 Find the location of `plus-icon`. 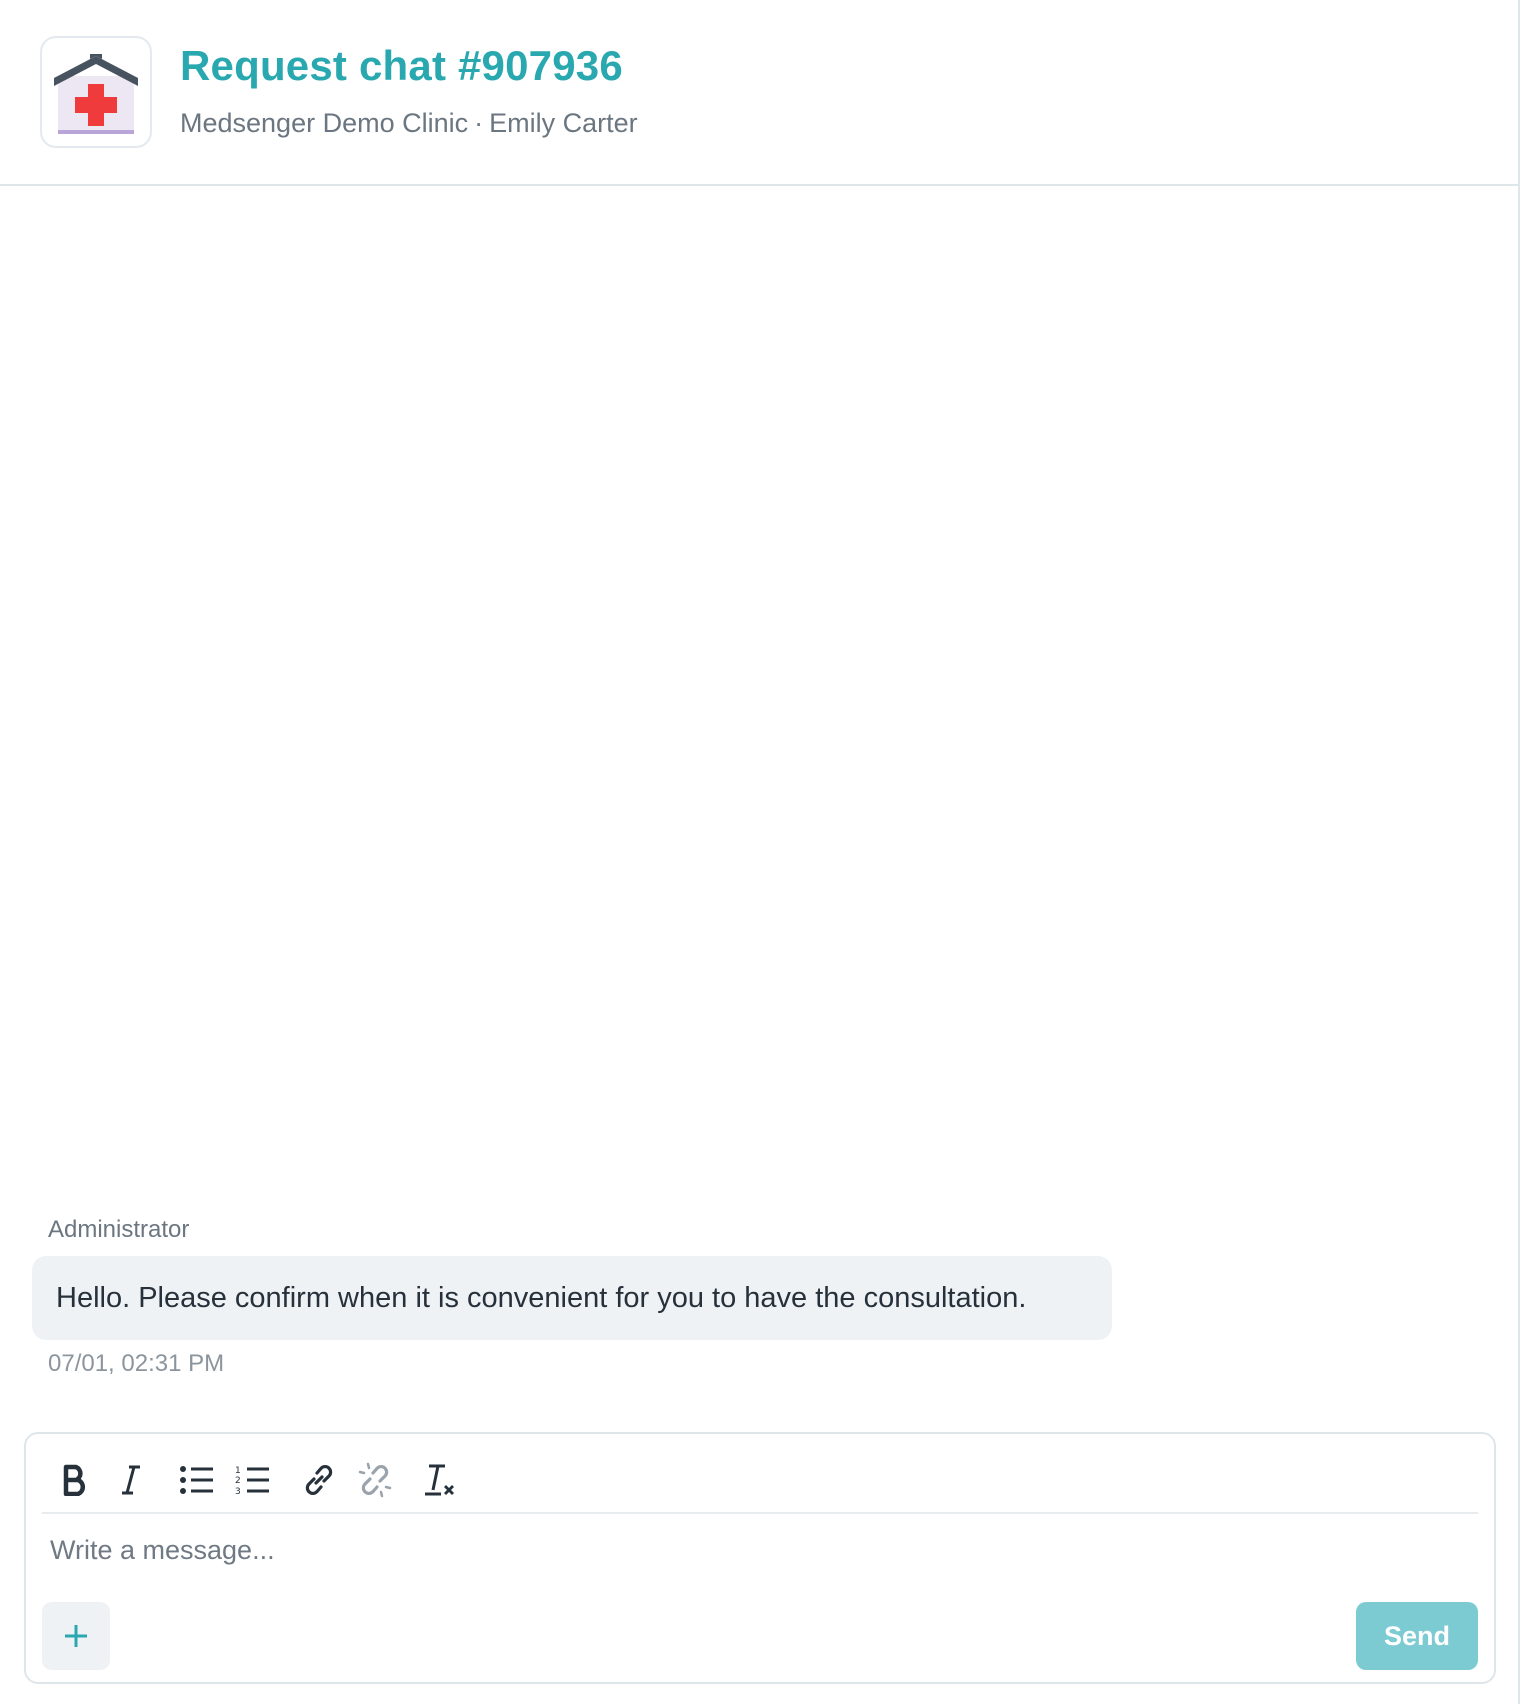

plus-icon is located at coordinates (76, 1636).